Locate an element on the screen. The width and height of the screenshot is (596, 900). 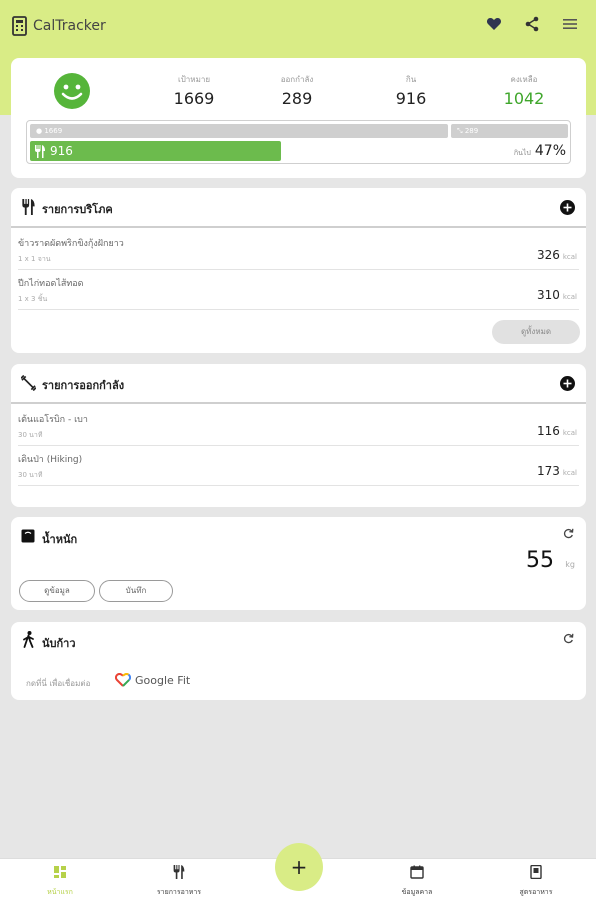
google-fit-link: Google Fit is located at coordinates (152, 680).